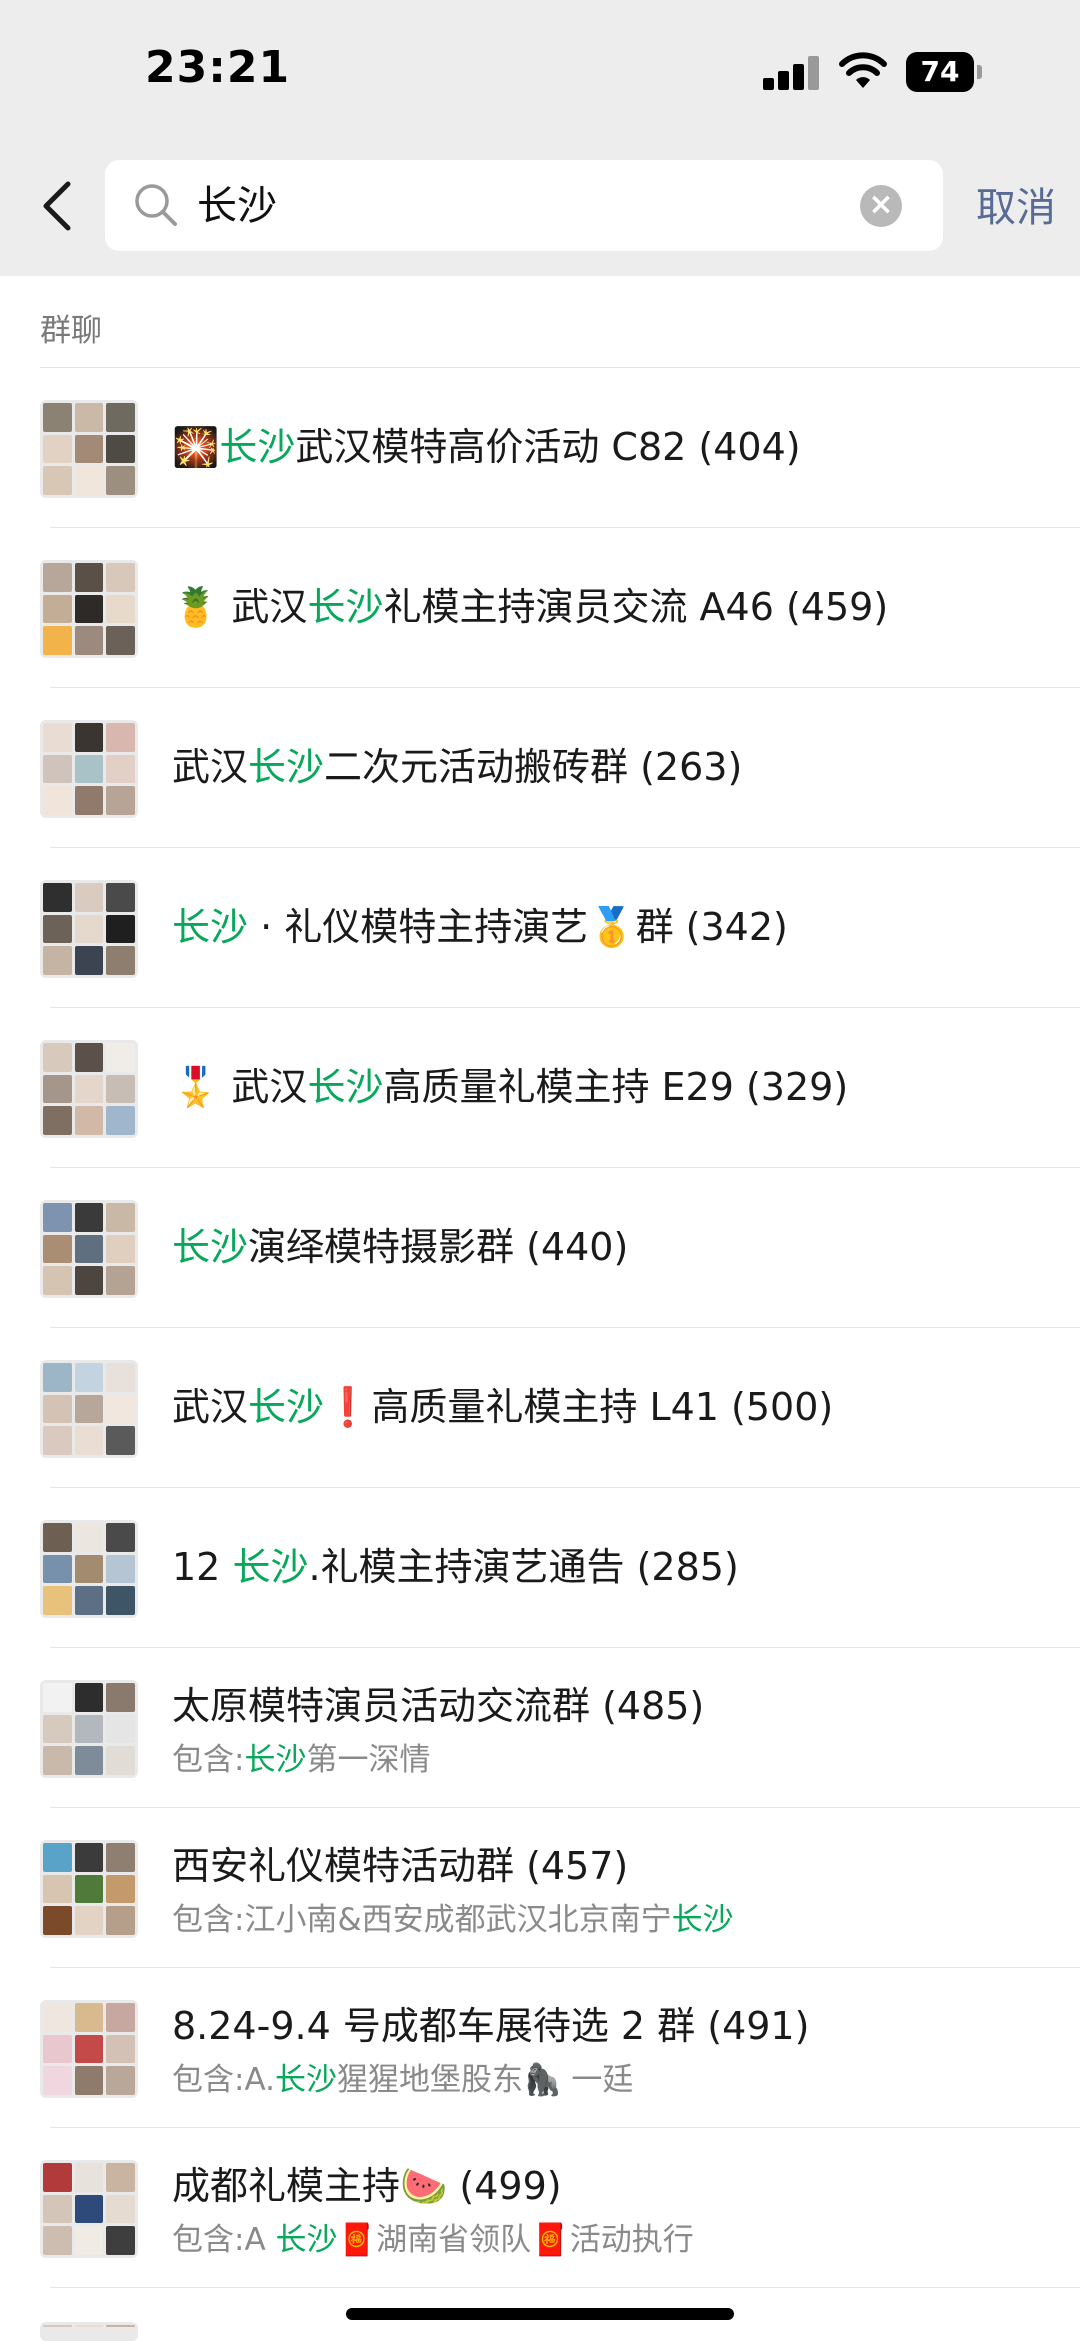  What do you see at coordinates (433, 2240) in the screenshot?
I see `group-match-subtitle: 包含:A 长沙🧧湖南省领队🧧活动执行` at bounding box center [433, 2240].